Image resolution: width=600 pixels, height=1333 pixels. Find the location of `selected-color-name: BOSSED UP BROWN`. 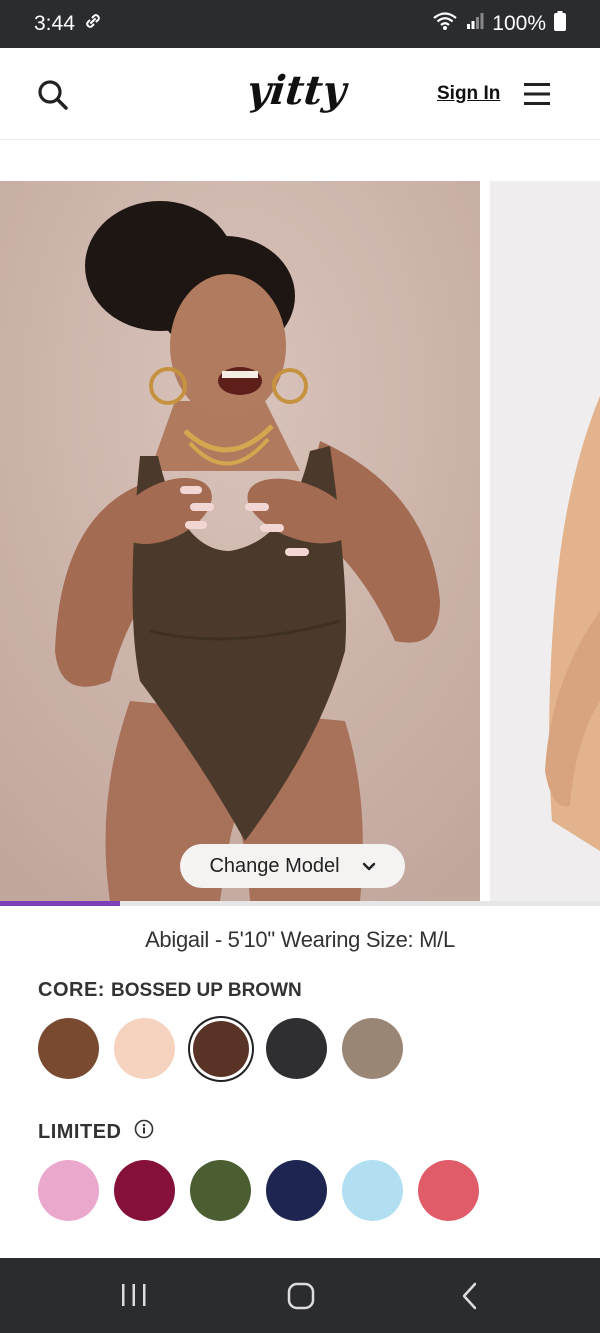

selected-color-name: BOSSED UP BROWN is located at coordinates (206, 990).